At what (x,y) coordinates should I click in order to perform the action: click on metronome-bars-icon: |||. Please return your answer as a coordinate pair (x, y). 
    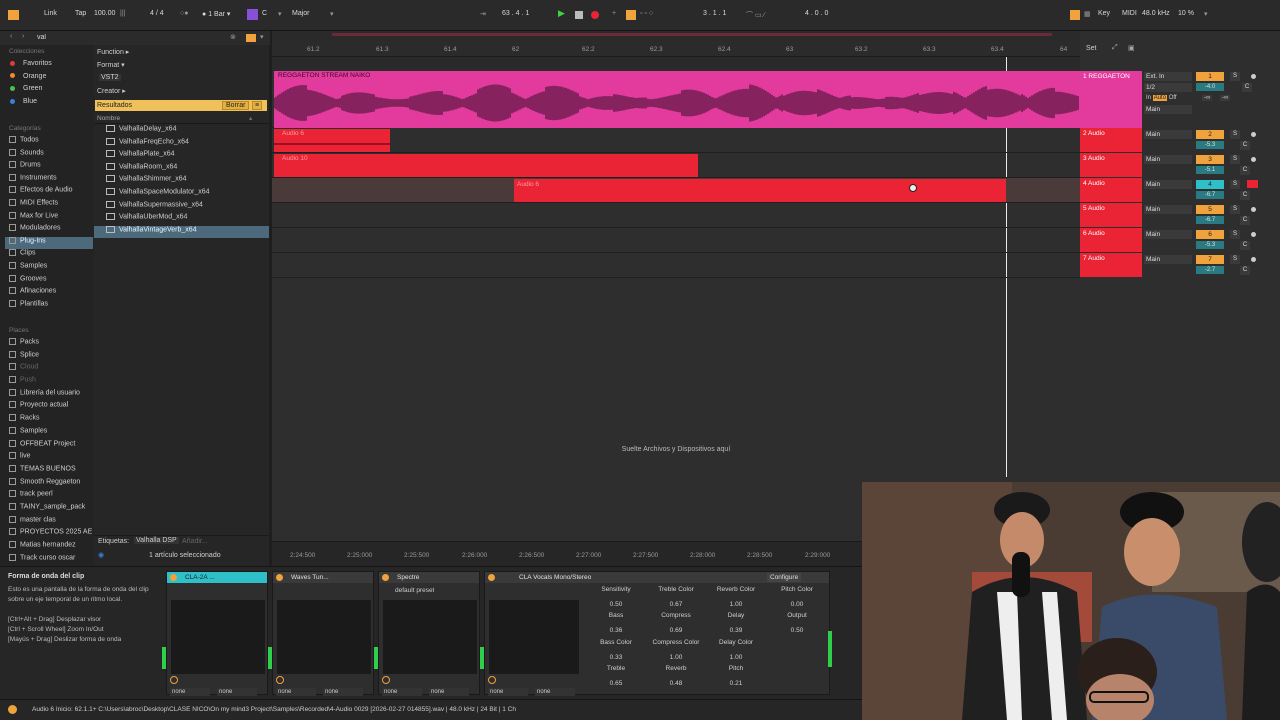
    Looking at the image, I should click on (122, 13).